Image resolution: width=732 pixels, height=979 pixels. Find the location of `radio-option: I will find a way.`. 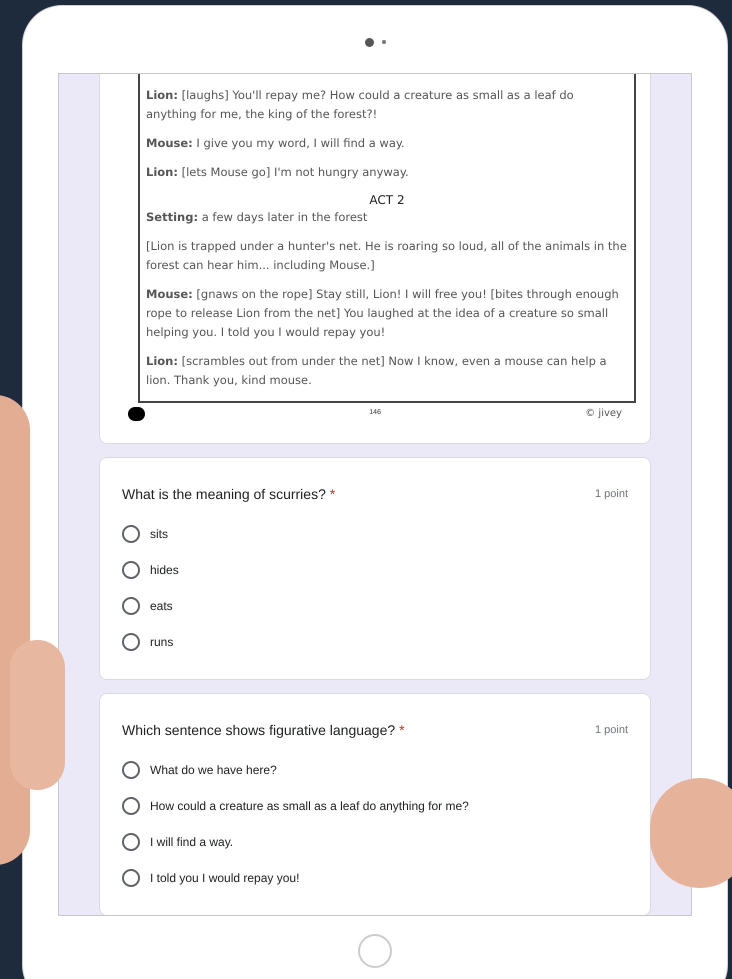

radio-option: I will find a way. is located at coordinates (375, 842).